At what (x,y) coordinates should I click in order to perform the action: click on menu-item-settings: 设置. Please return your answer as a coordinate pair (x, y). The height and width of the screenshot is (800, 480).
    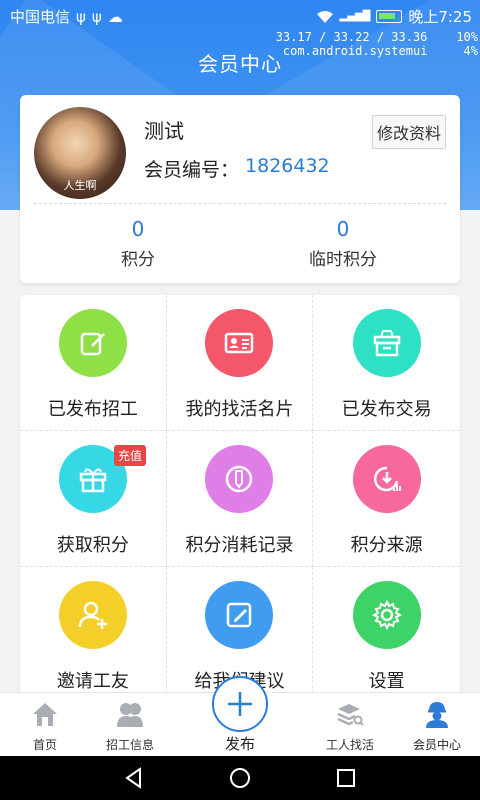
    Looking at the image, I should click on (386, 631).